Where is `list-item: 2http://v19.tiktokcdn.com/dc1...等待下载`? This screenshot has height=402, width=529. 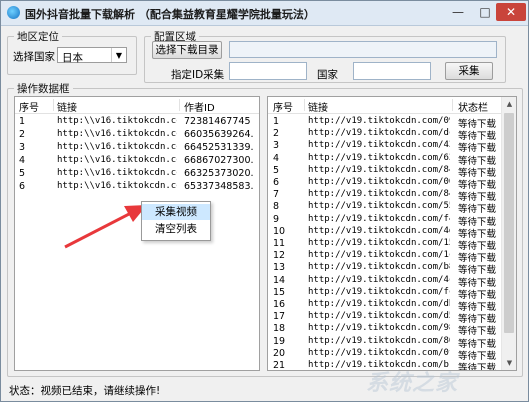 list-item: 2http://v19.tiktokcdn.com/dc1...等待下载 is located at coordinates (392, 135).